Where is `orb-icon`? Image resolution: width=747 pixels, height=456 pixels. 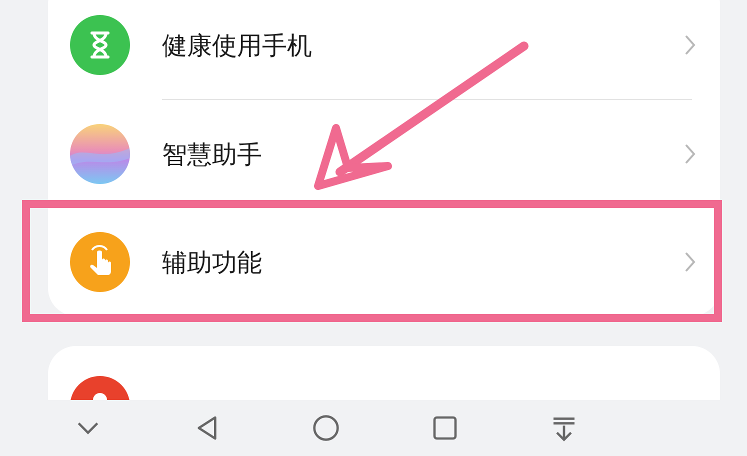
orb-icon is located at coordinates (100, 154).